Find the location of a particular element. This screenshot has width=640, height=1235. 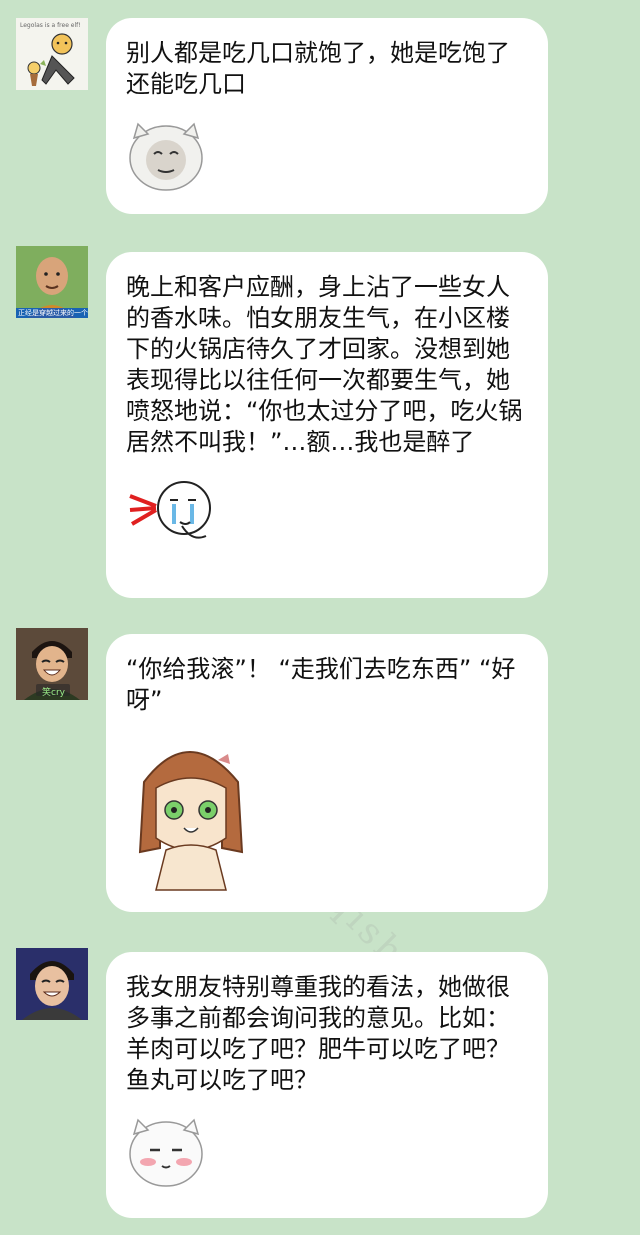

avatar-caption: 正经是穿越过来的一个美男子 is located at coordinates (53, 313).